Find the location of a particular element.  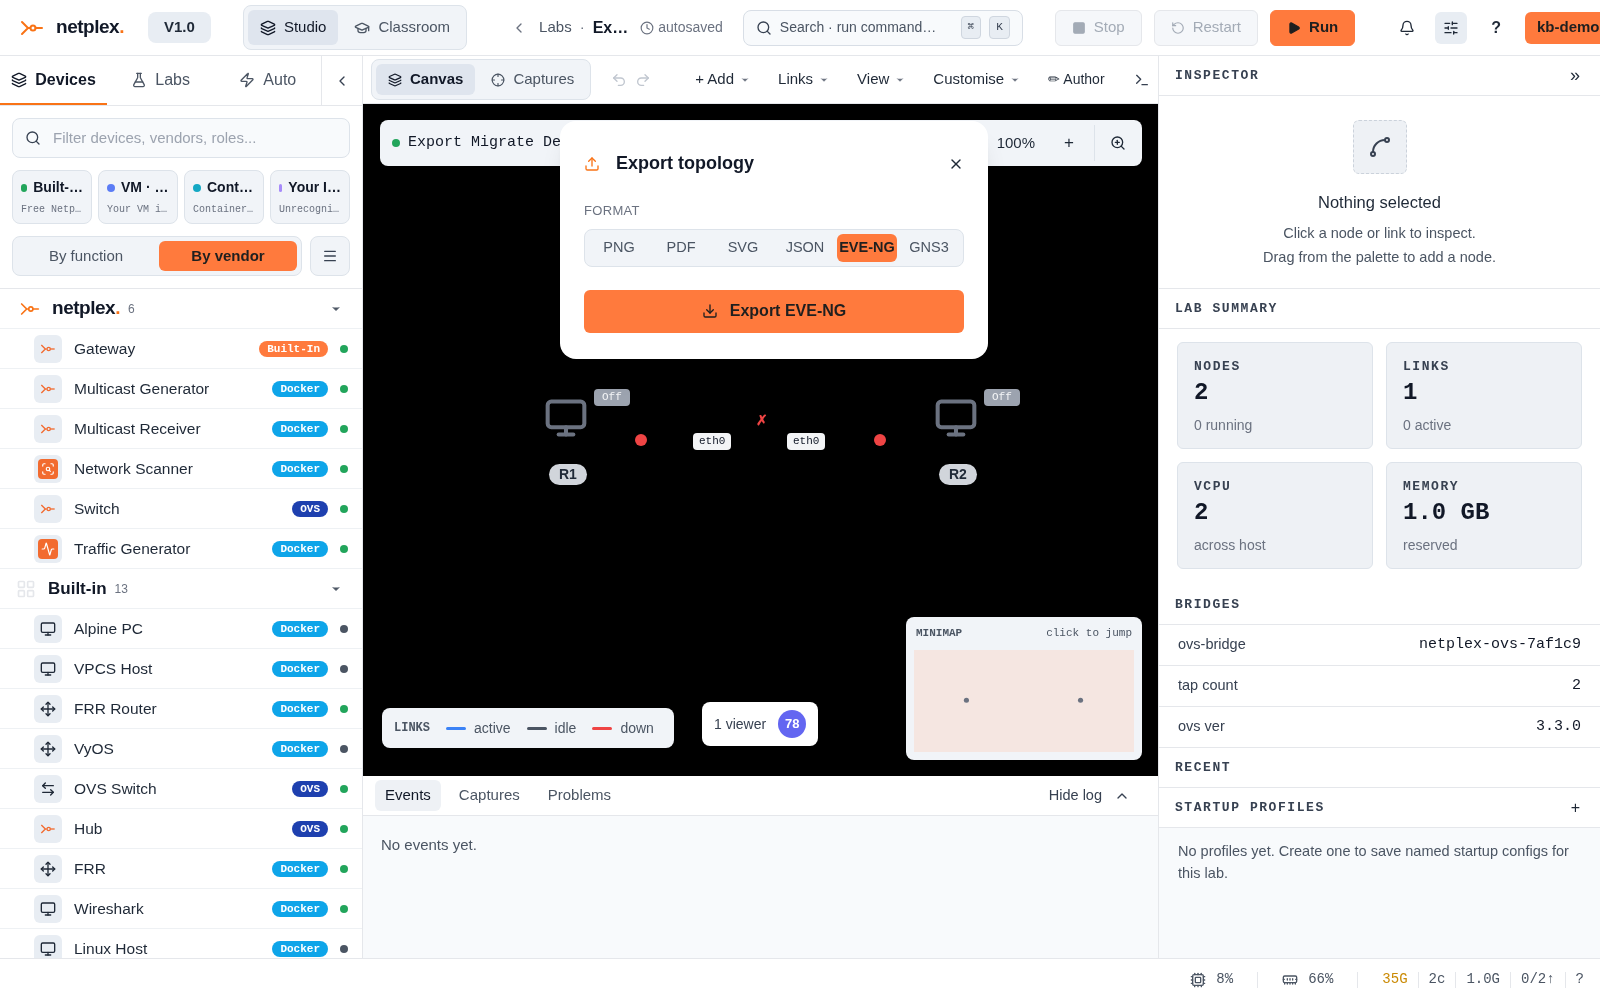

lab-name: Export Migrate De is located at coordinates (485, 142).